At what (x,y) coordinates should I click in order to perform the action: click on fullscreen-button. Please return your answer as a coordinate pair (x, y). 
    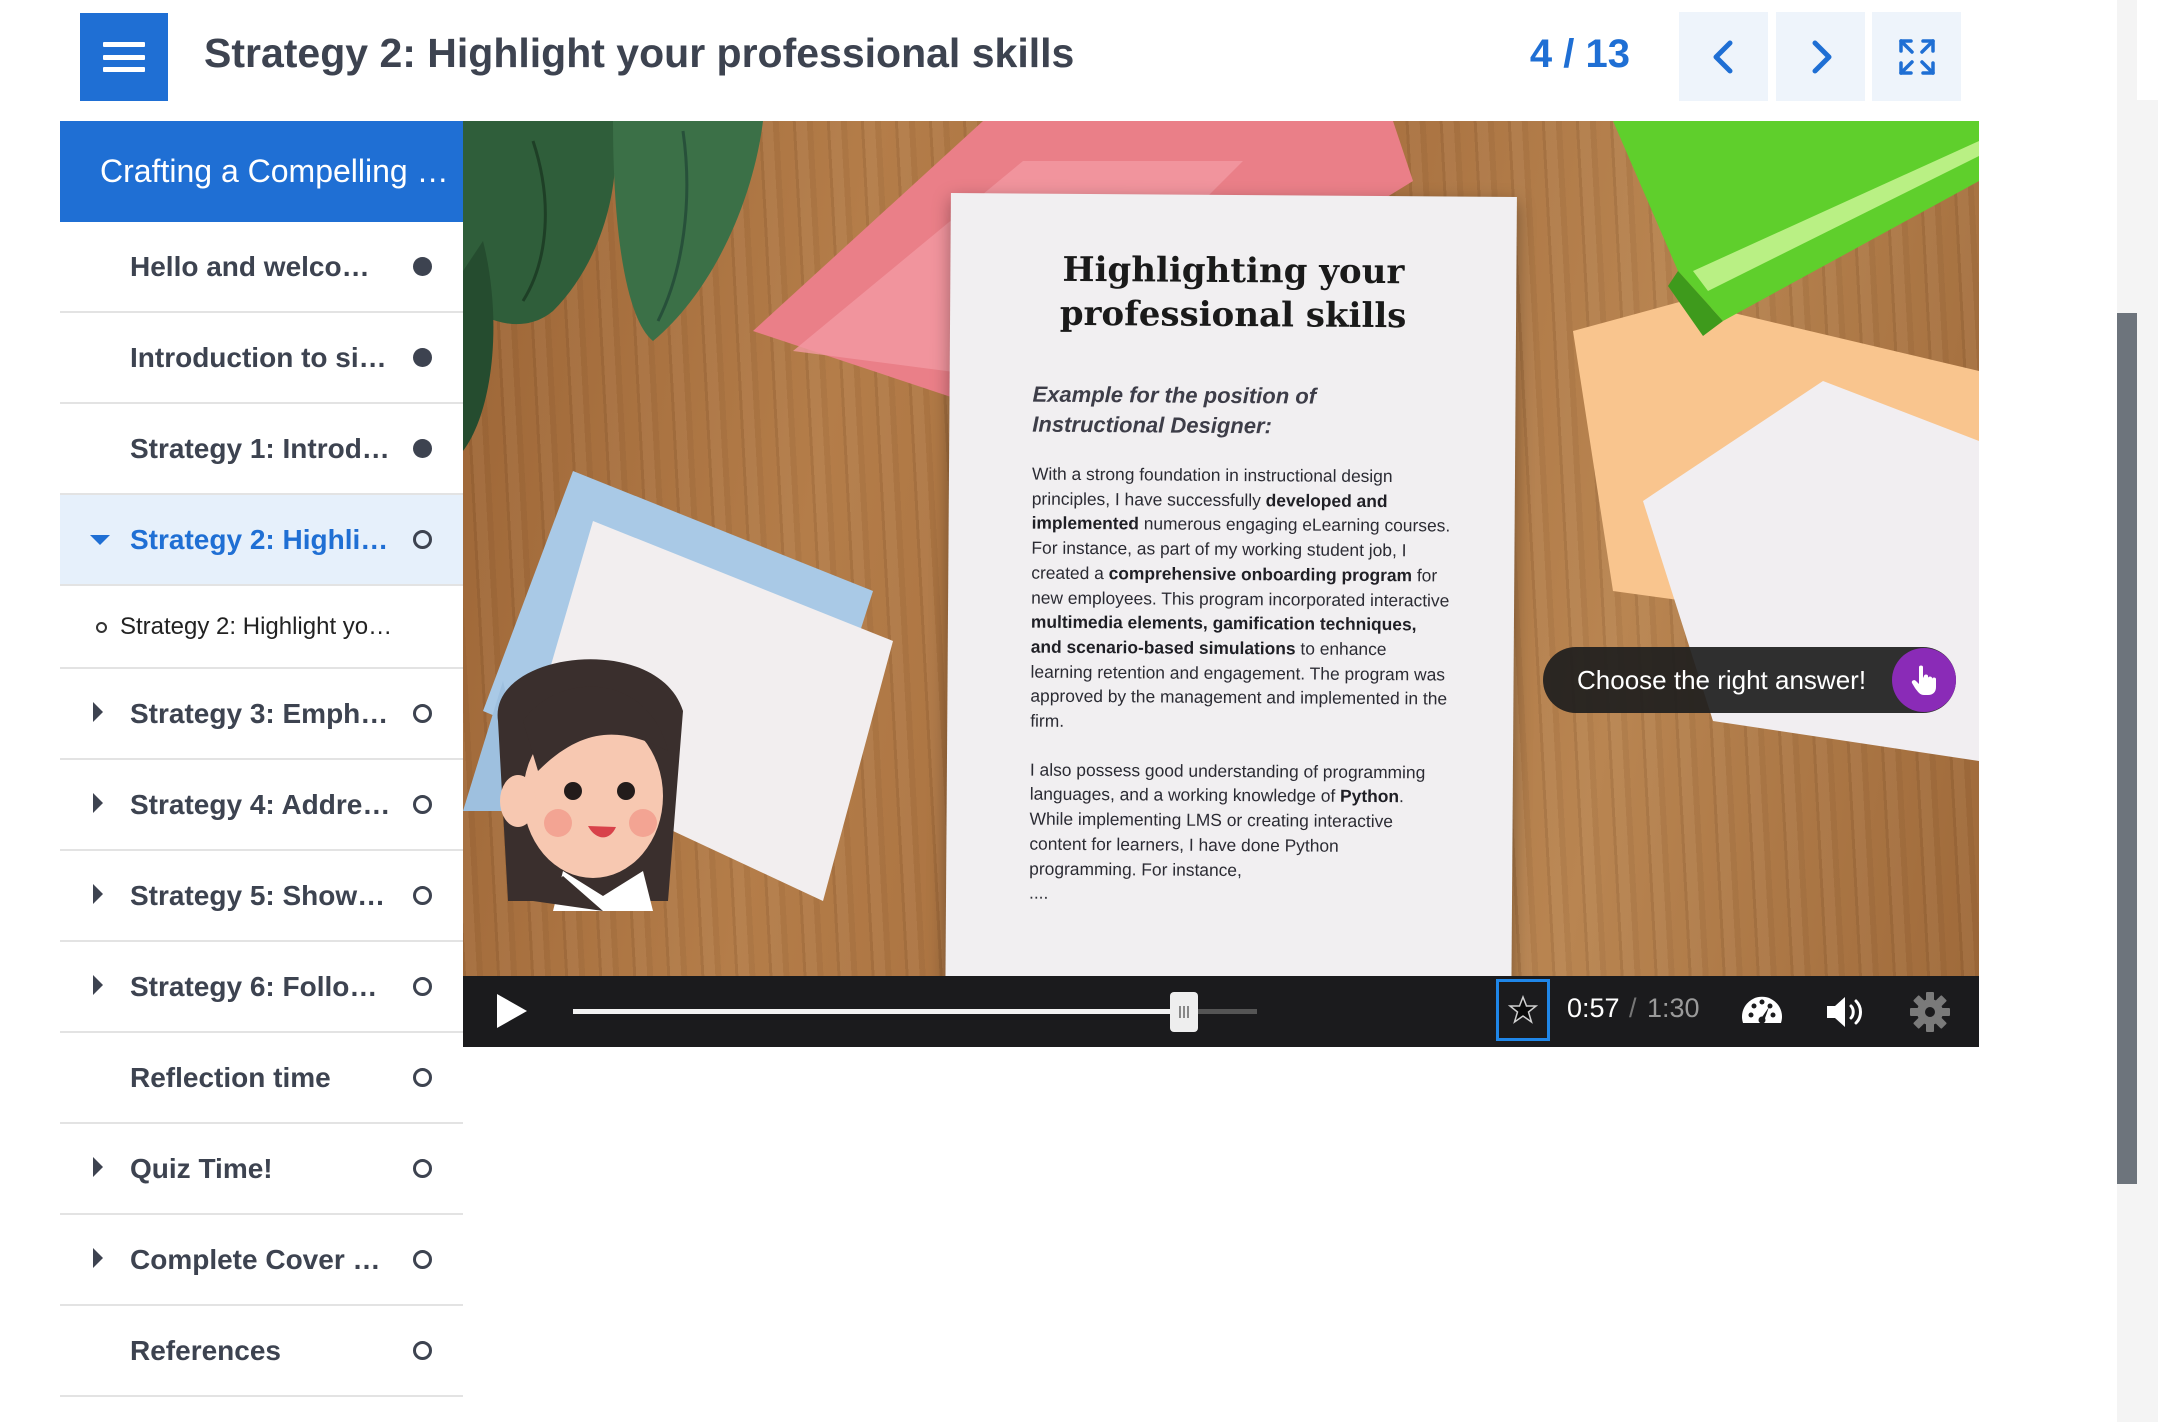
    Looking at the image, I should click on (1916, 56).